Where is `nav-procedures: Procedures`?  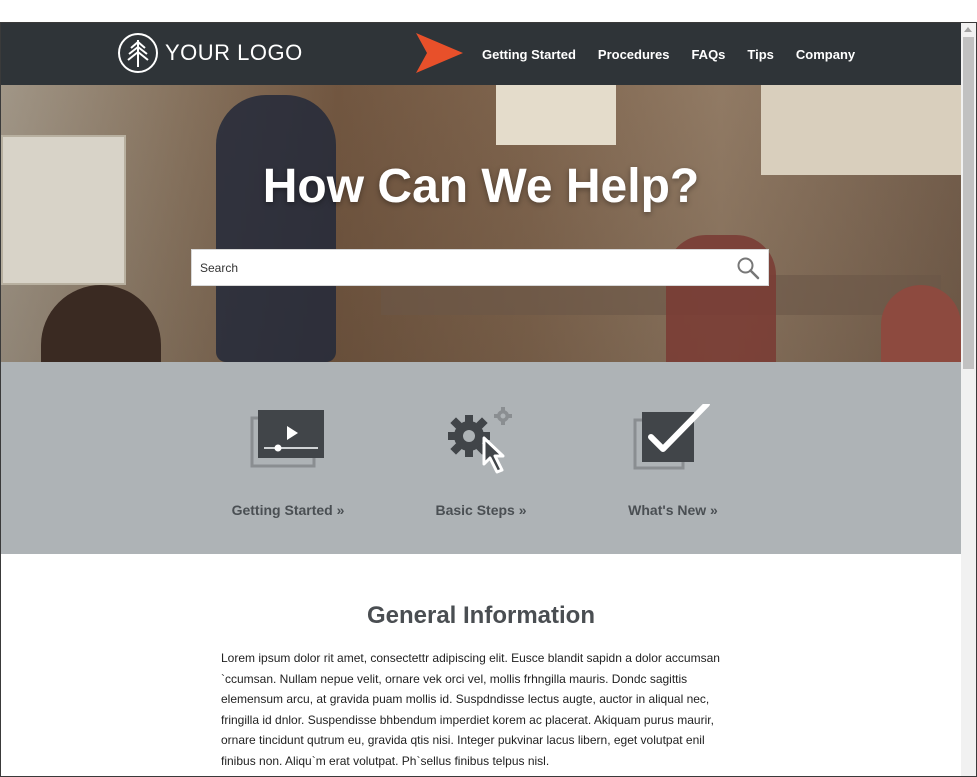 nav-procedures: Procedures is located at coordinates (634, 54).